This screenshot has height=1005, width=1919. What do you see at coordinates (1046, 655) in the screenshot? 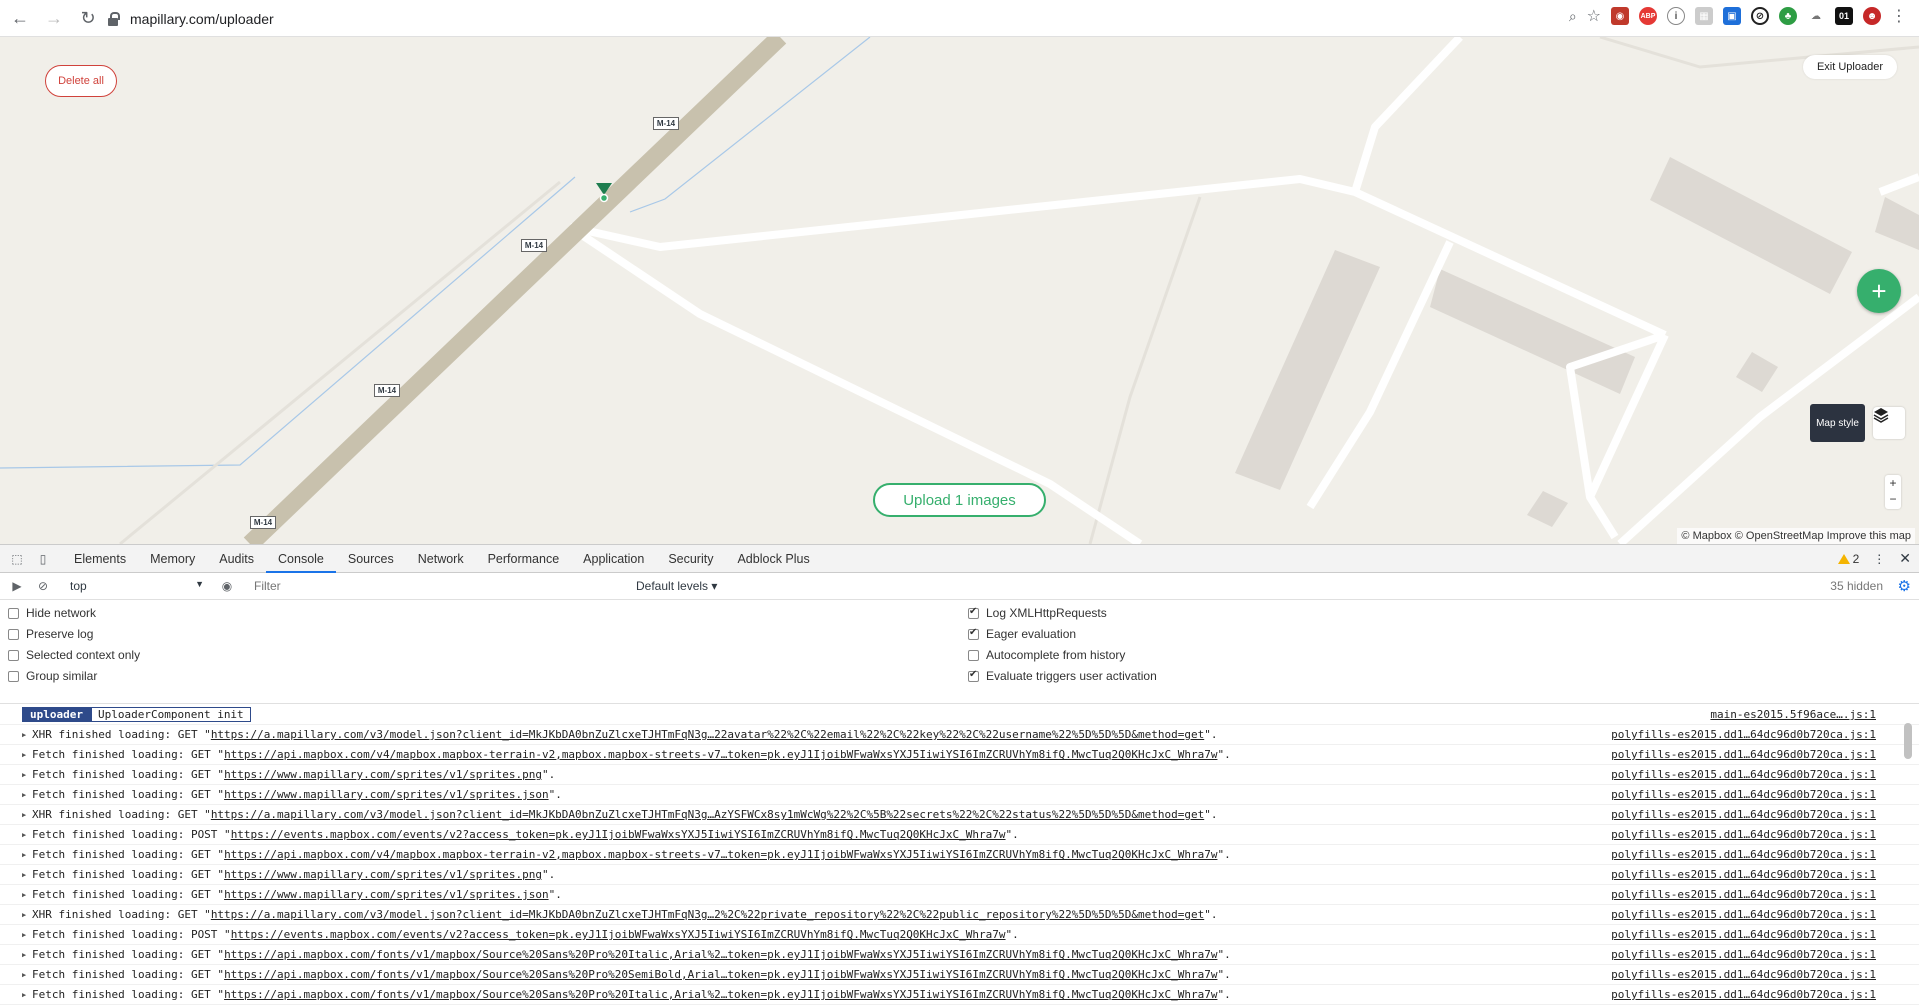
I see `setting-option: Autocomplete from history` at bounding box center [1046, 655].